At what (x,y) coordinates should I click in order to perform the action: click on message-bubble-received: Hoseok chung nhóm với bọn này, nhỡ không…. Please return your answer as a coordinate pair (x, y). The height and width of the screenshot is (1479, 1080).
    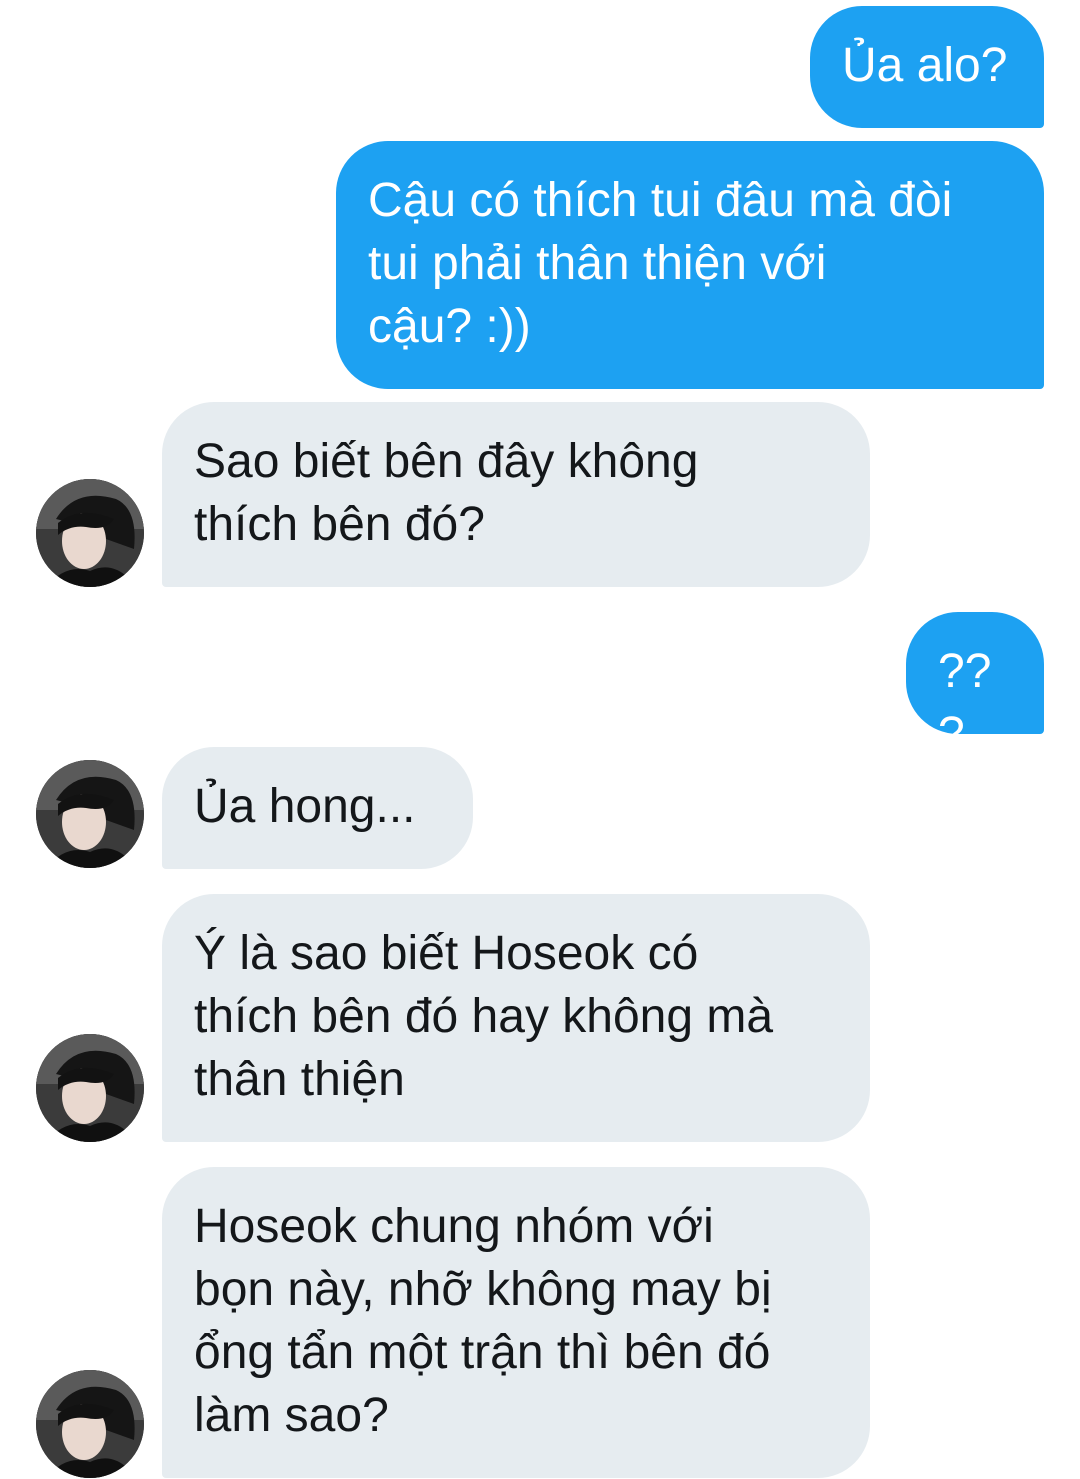
    Looking at the image, I should click on (516, 1322).